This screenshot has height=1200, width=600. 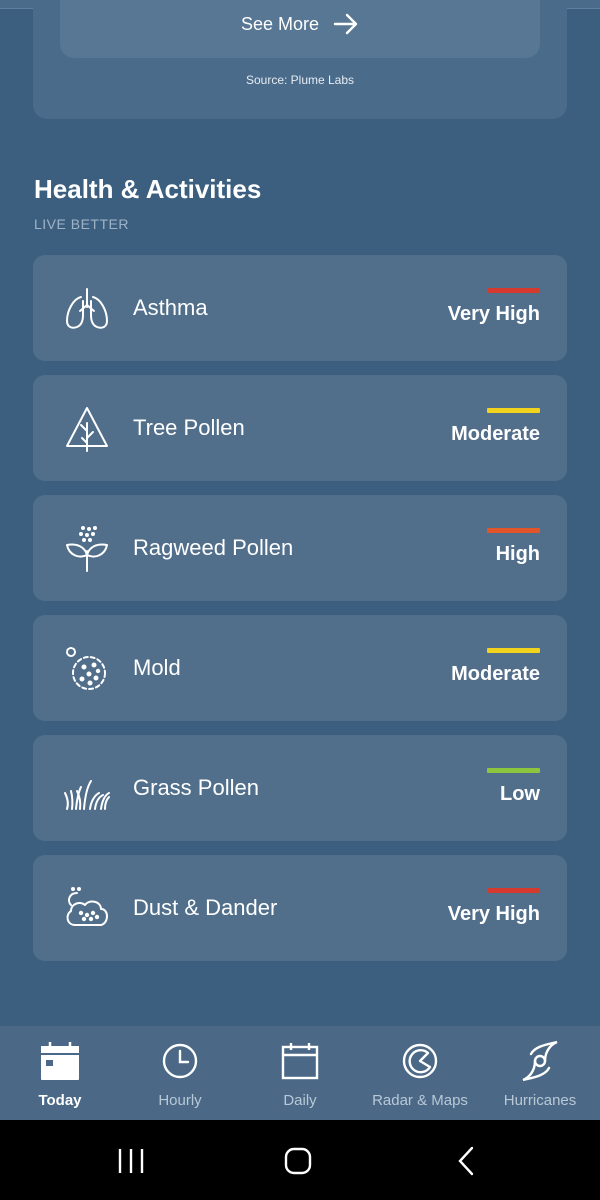 What do you see at coordinates (87, 549) in the screenshot?
I see `ragweed-icon` at bounding box center [87, 549].